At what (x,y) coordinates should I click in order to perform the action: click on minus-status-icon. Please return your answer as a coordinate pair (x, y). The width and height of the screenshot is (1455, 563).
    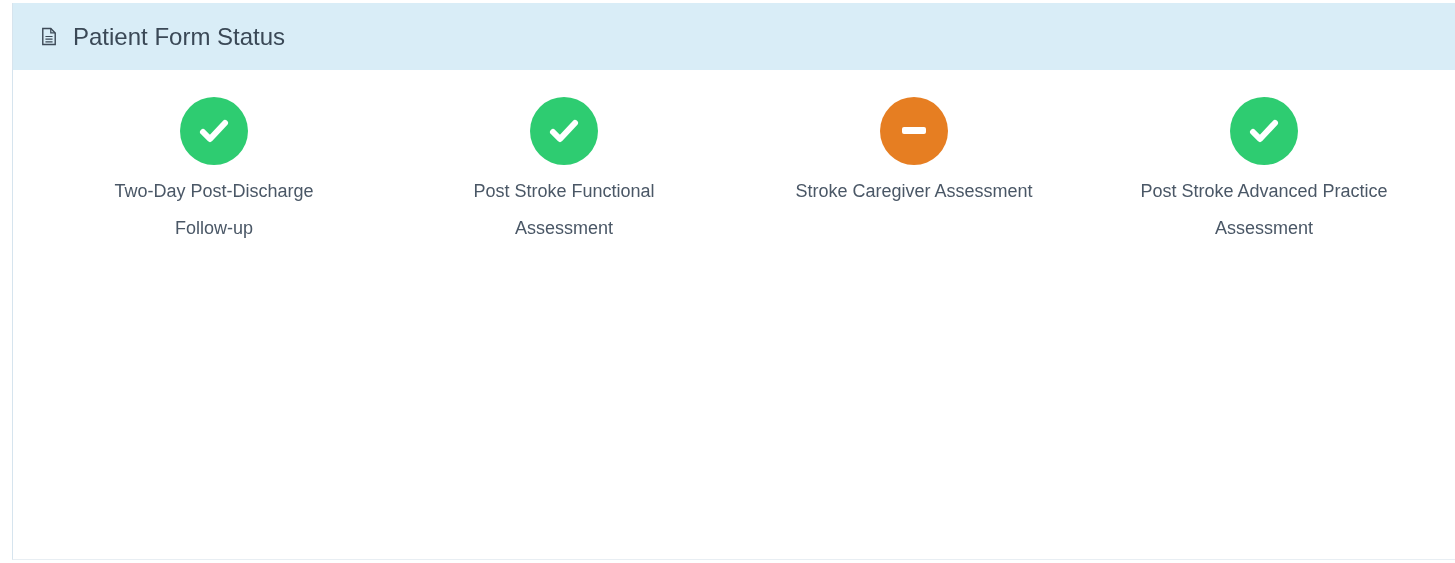
    Looking at the image, I should click on (914, 131).